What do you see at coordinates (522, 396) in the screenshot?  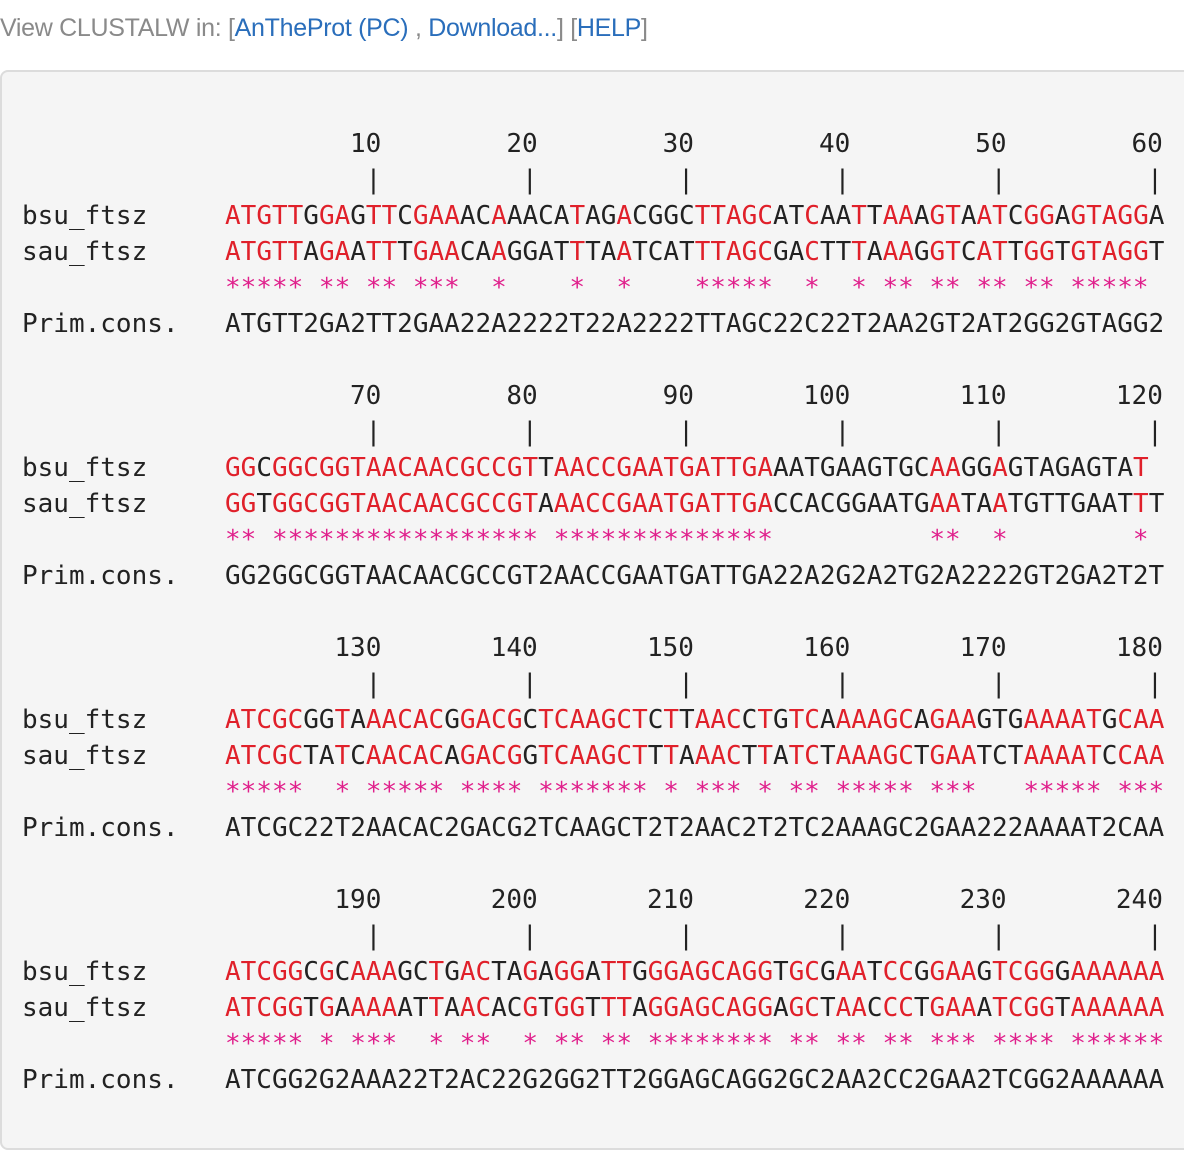 I see `position-number: 80` at bounding box center [522, 396].